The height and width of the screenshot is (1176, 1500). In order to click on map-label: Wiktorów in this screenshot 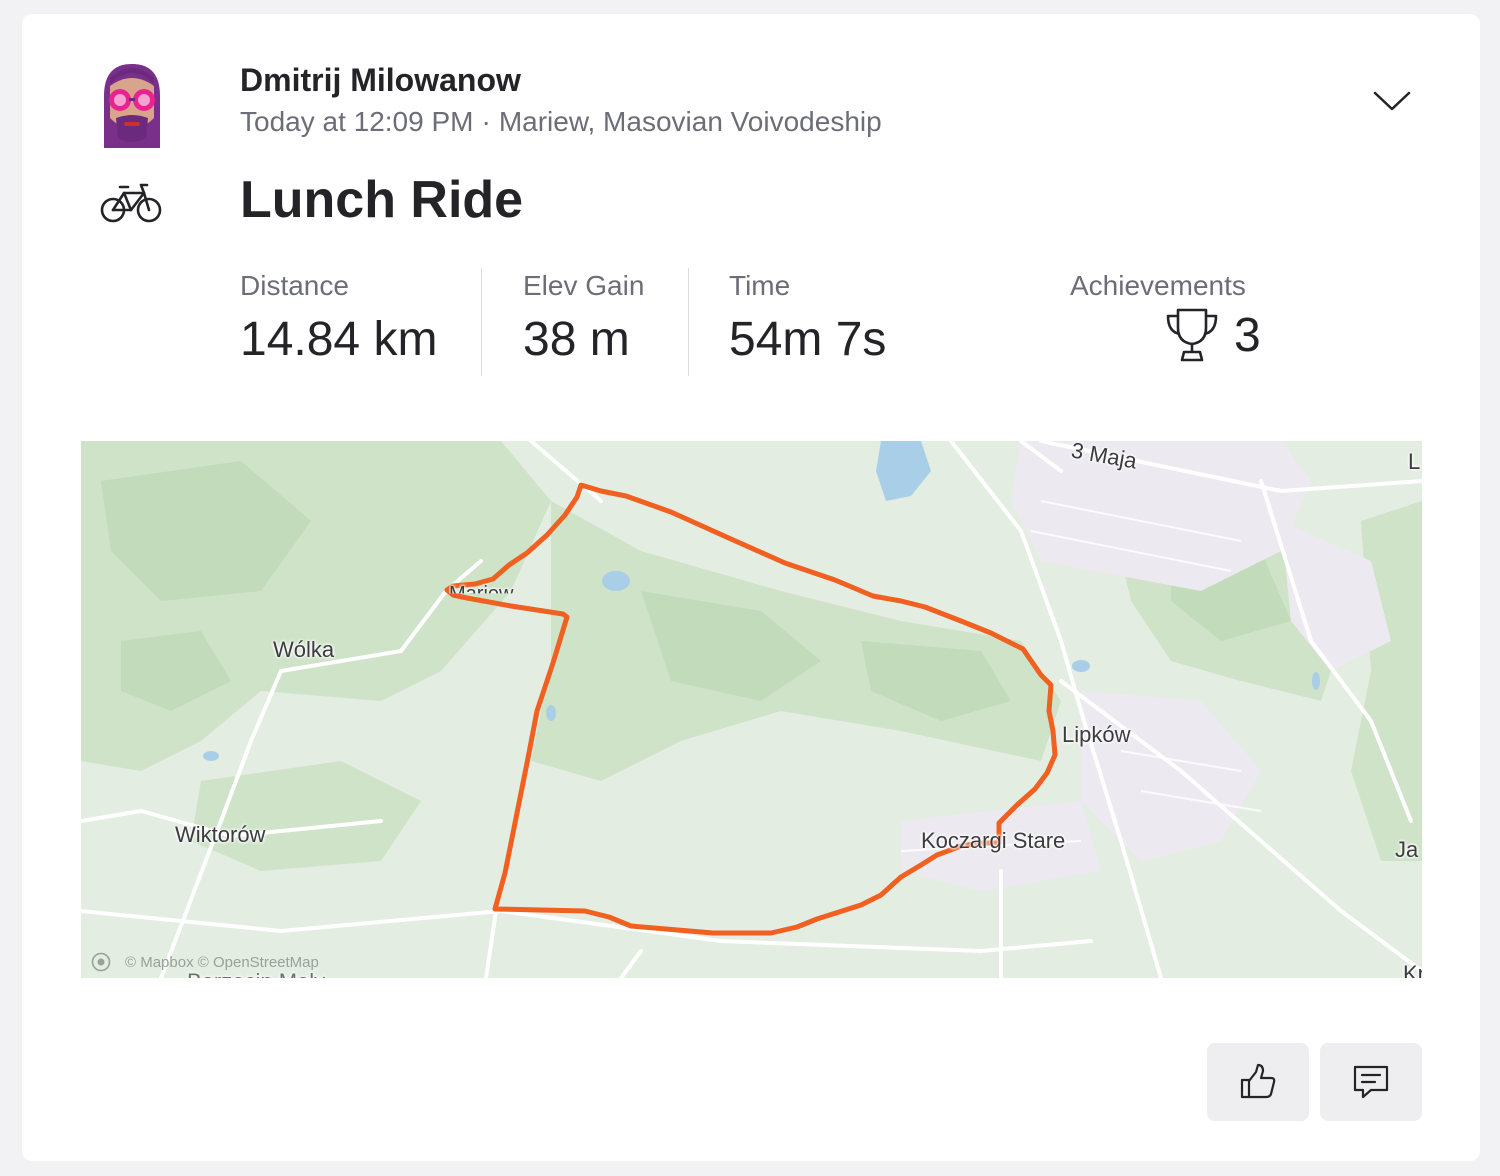, I will do `click(220, 834)`.